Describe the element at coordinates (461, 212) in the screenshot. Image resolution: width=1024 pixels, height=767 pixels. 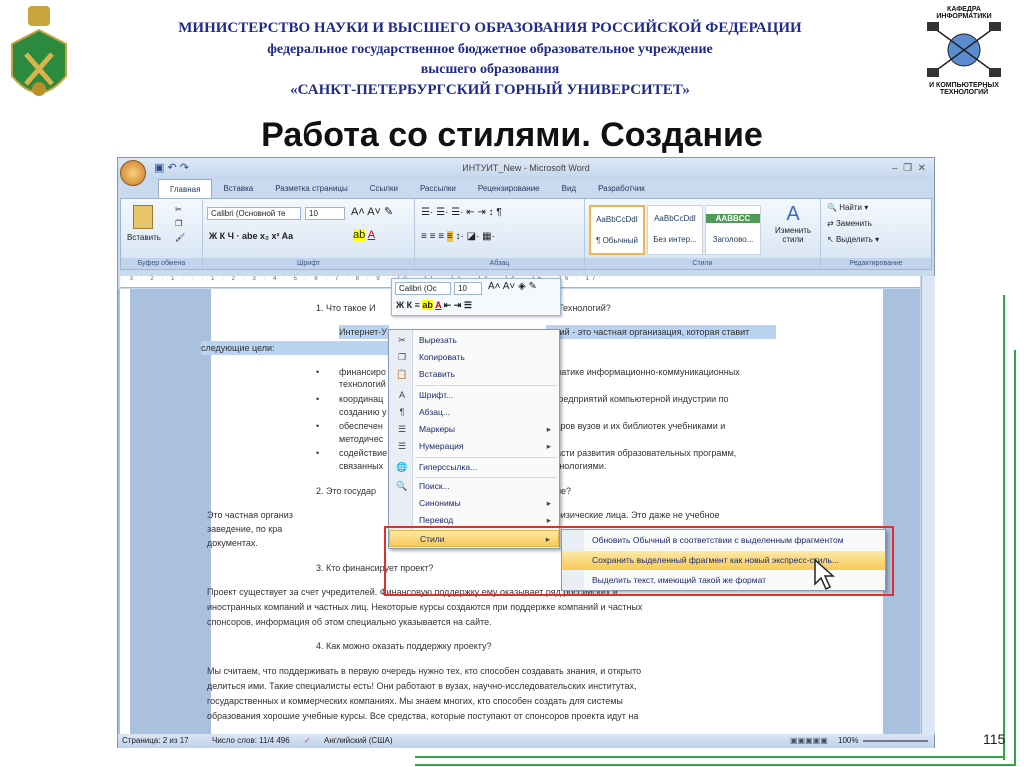
I see `list-buttons: ☰· ☰· ☰· ⇤ ⇥ ↕ ¶` at that location.